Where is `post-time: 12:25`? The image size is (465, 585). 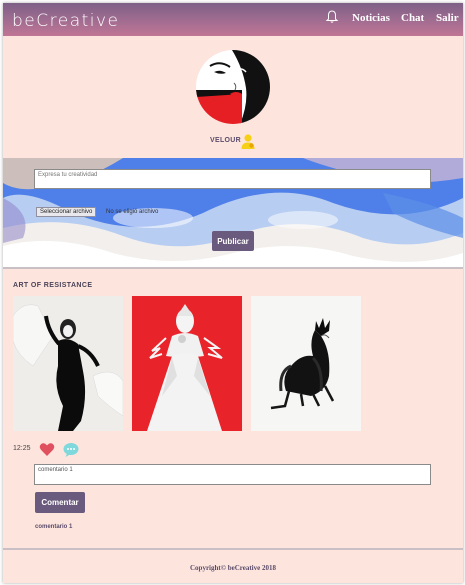 post-time: 12:25 is located at coordinates (22, 448).